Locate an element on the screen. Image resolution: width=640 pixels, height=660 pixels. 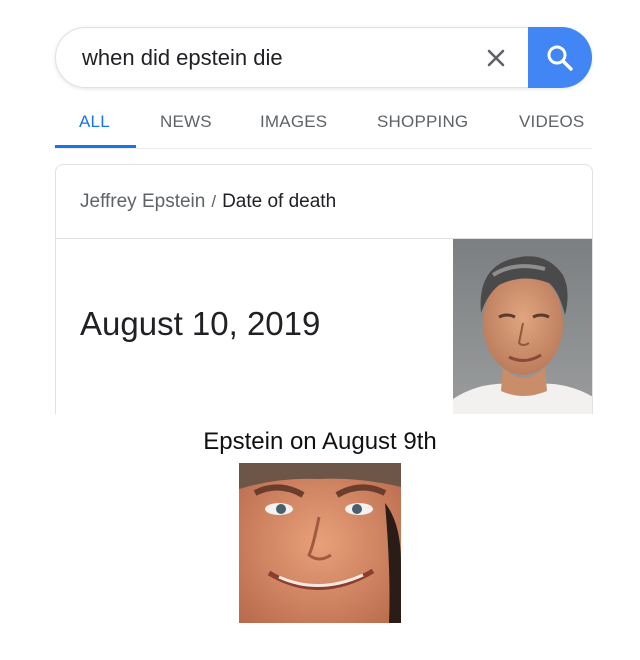
tabs-divider is located at coordinates (323, 148).